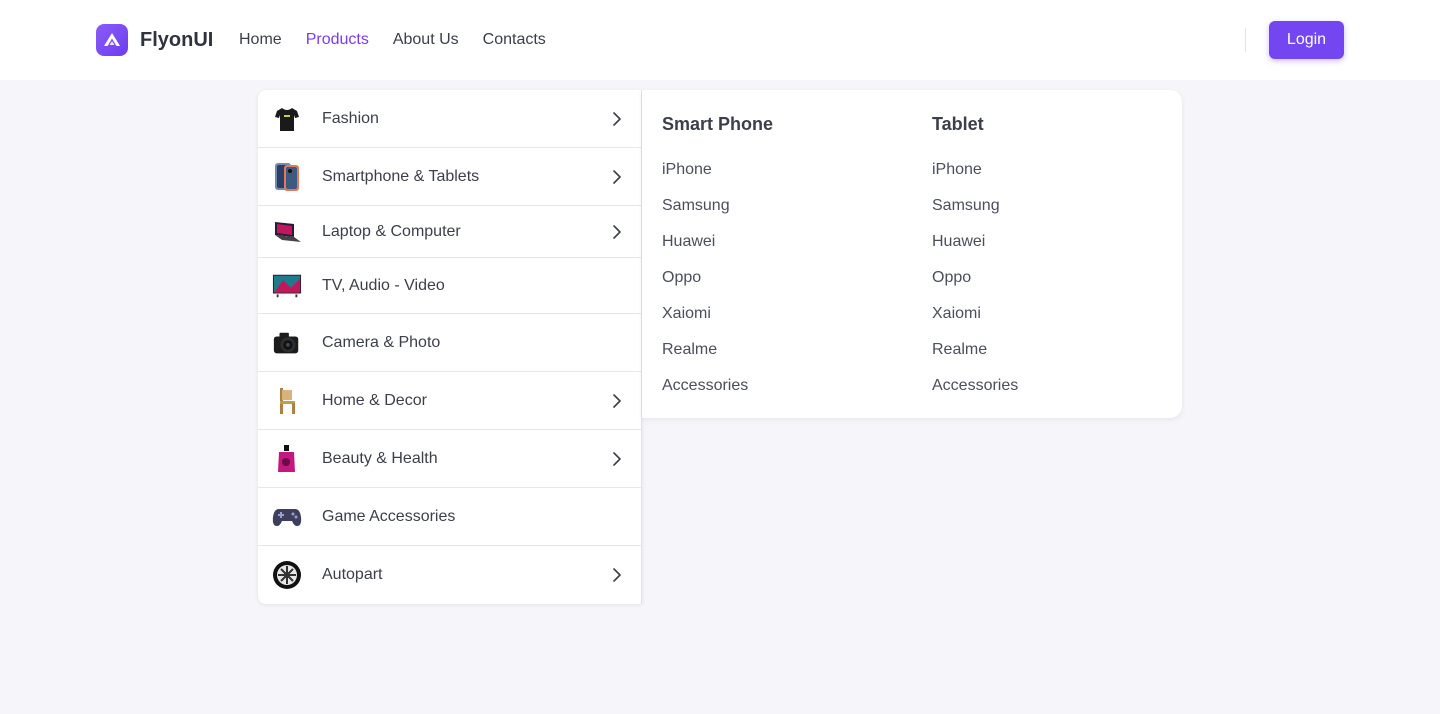 This screenshot has width=1440, height=714. I want to click on nav-divider, so click(1245, 40).